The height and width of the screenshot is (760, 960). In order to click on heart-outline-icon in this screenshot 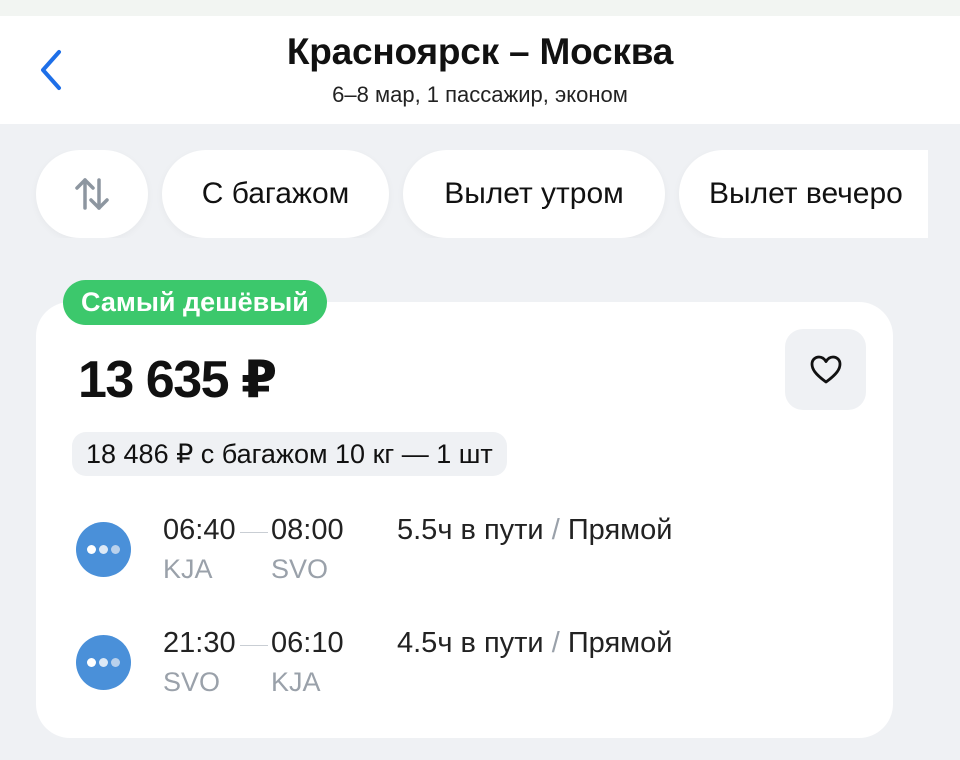, I will do `click(825, 369)`.